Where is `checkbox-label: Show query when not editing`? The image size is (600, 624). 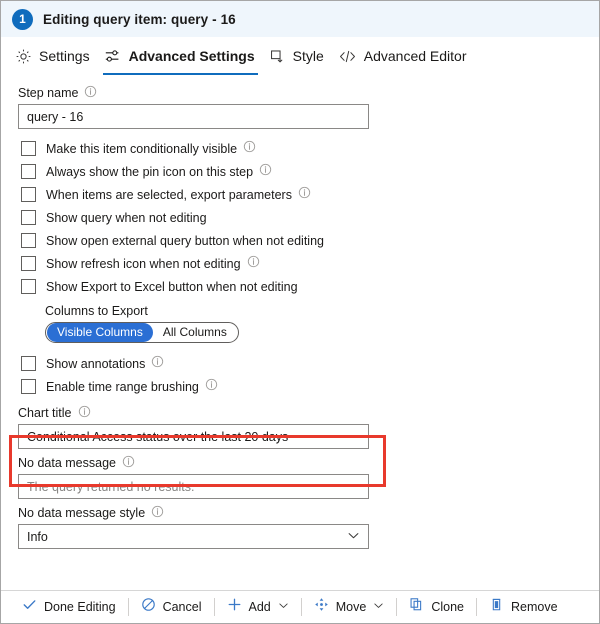
checkbox-label: Show query when not editing is located at coordinates (126, 217).